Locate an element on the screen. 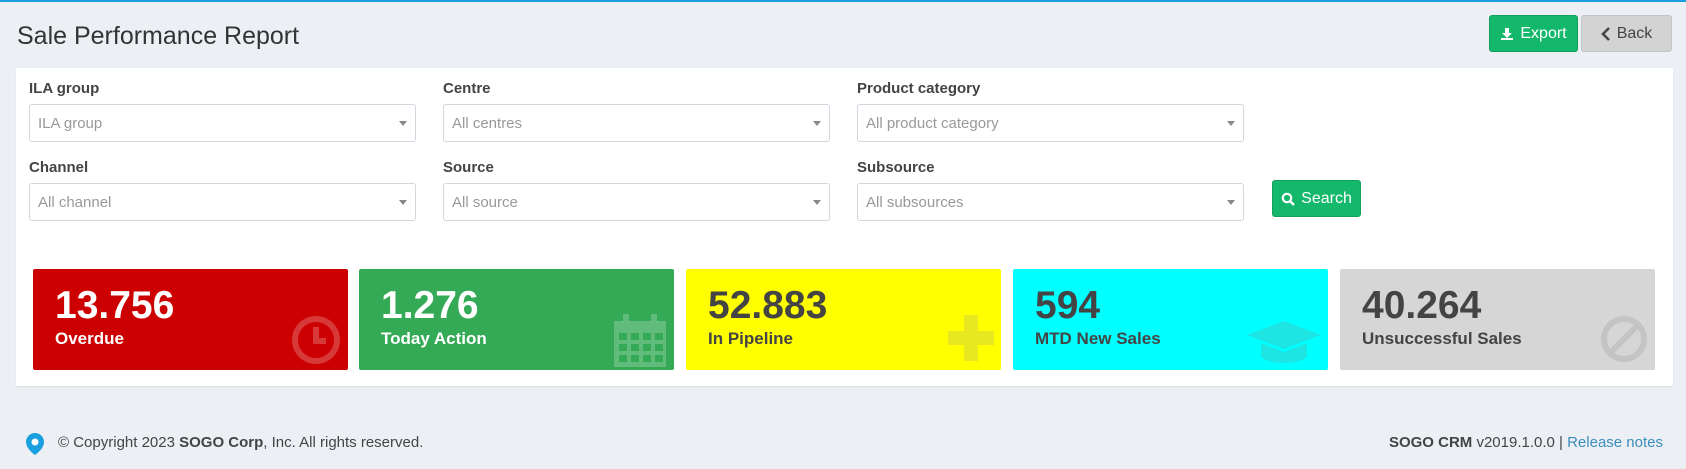 The width and height of the screenshot is (1686, 469). today-action-tile: 1.276 Today Action is located at coordinates (516, 319).